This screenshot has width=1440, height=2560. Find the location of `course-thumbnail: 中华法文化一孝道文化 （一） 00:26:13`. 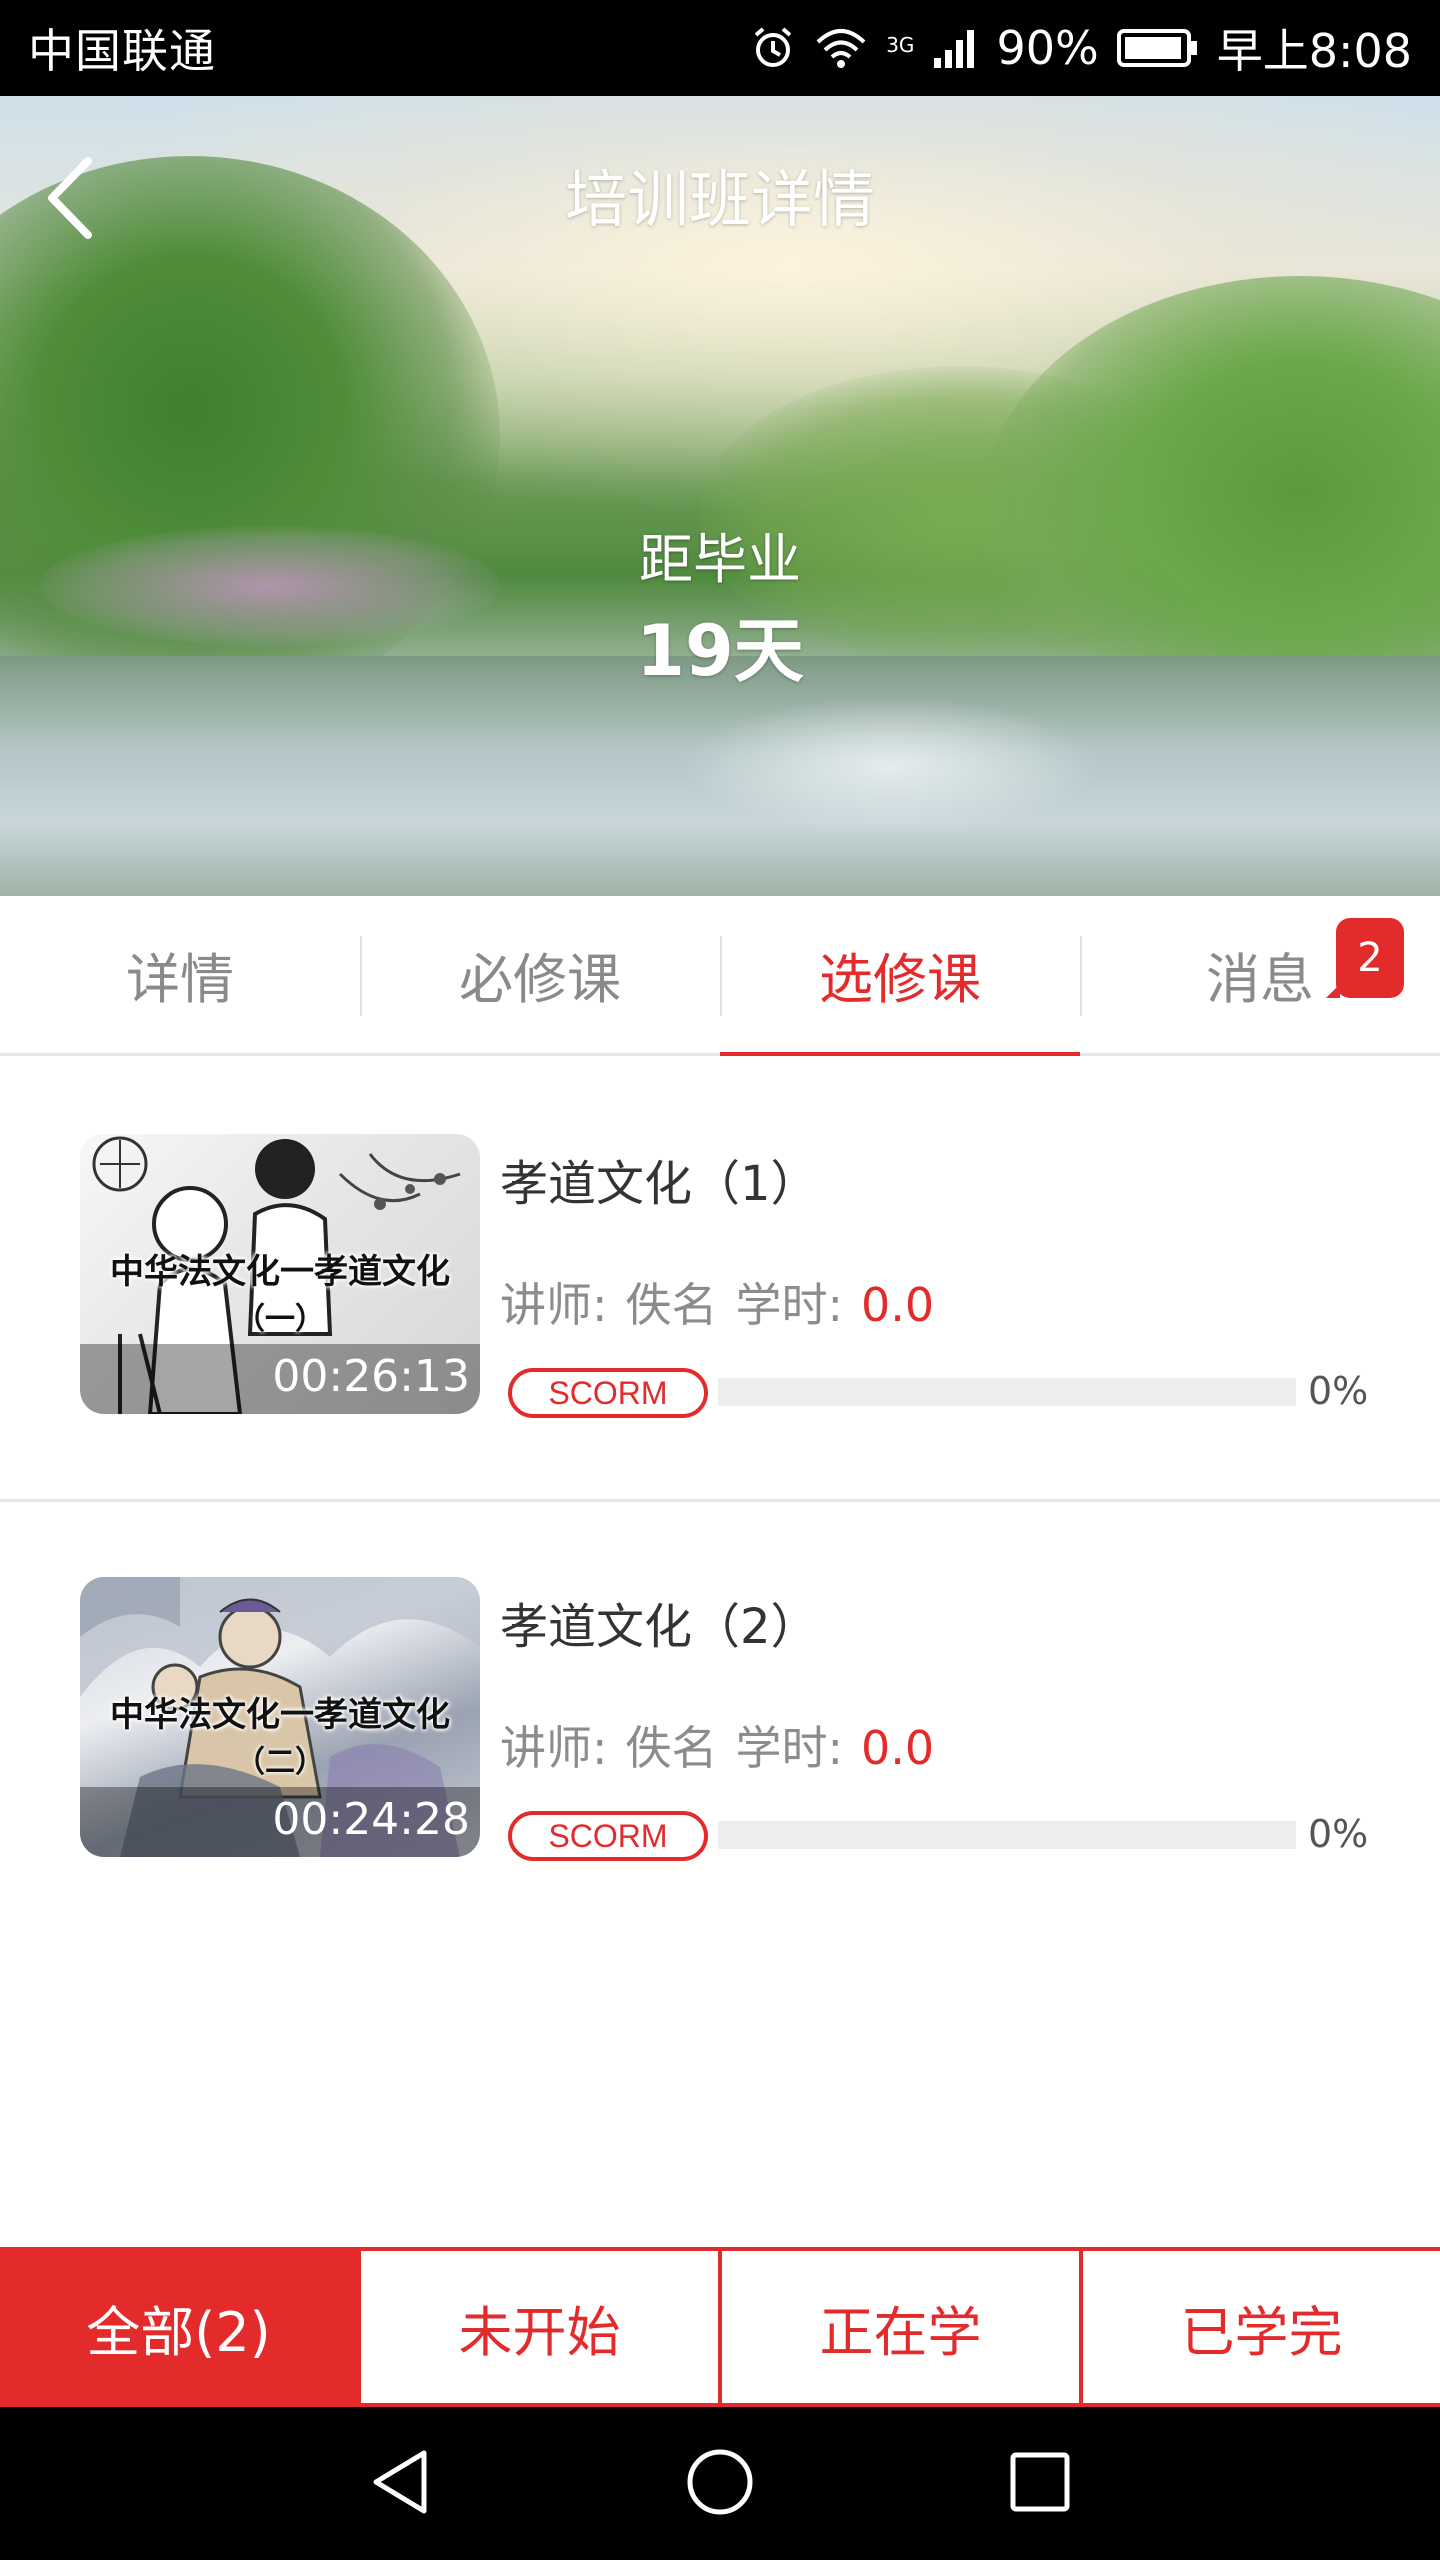

course-thumbnail: 中华法文化一孝道文化 （一） 00:26:13 is located at coordinates (280, 1274).